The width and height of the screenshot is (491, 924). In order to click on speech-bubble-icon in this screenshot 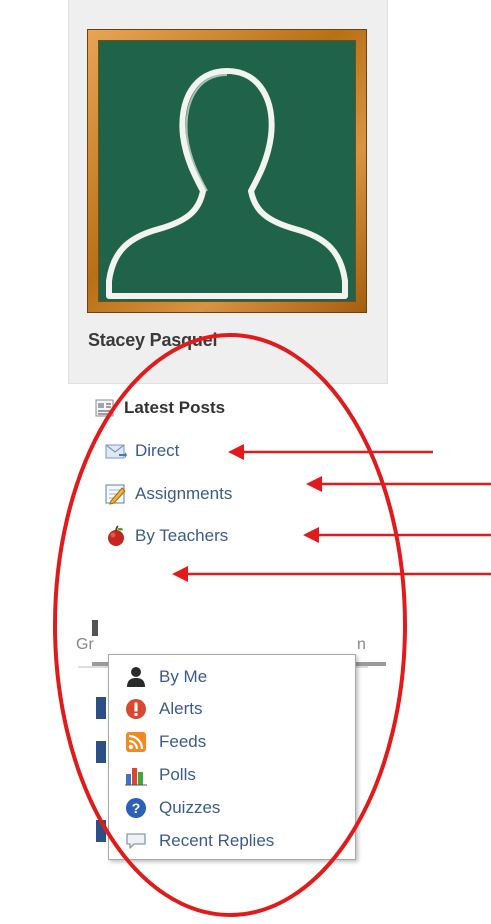, I will do `click(136, 841)`.